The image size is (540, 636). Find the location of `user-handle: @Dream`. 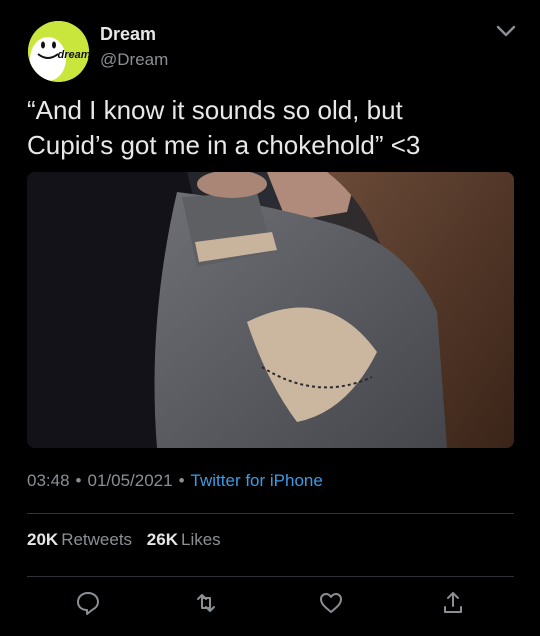

user-handle: @Dream is located at coordinates (134, 60).